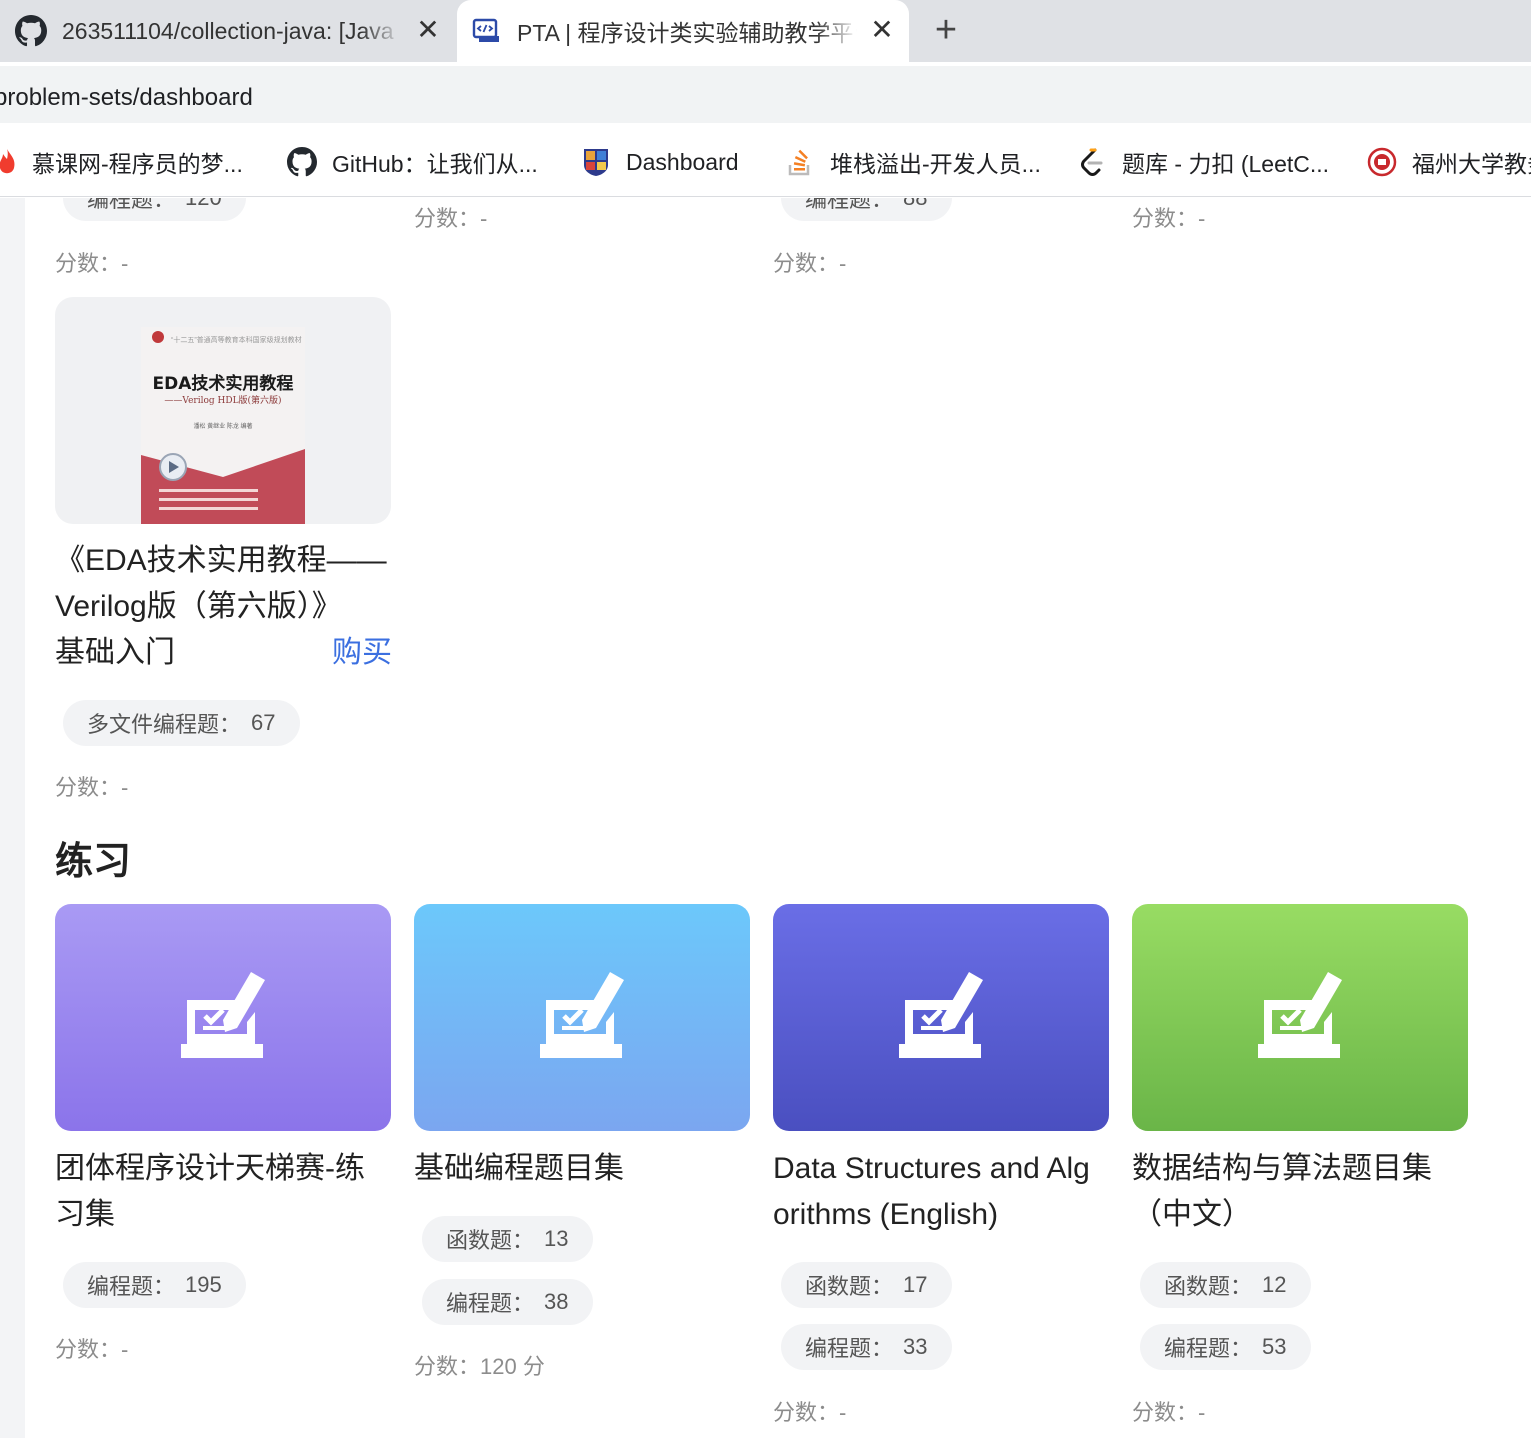 Image resolution: width=1531 pixels, height=1438 pixels. Describe the element at coordinates (1471, 164) in the screenshot. I see `bookmark-label: 福州大学教务` at that location.